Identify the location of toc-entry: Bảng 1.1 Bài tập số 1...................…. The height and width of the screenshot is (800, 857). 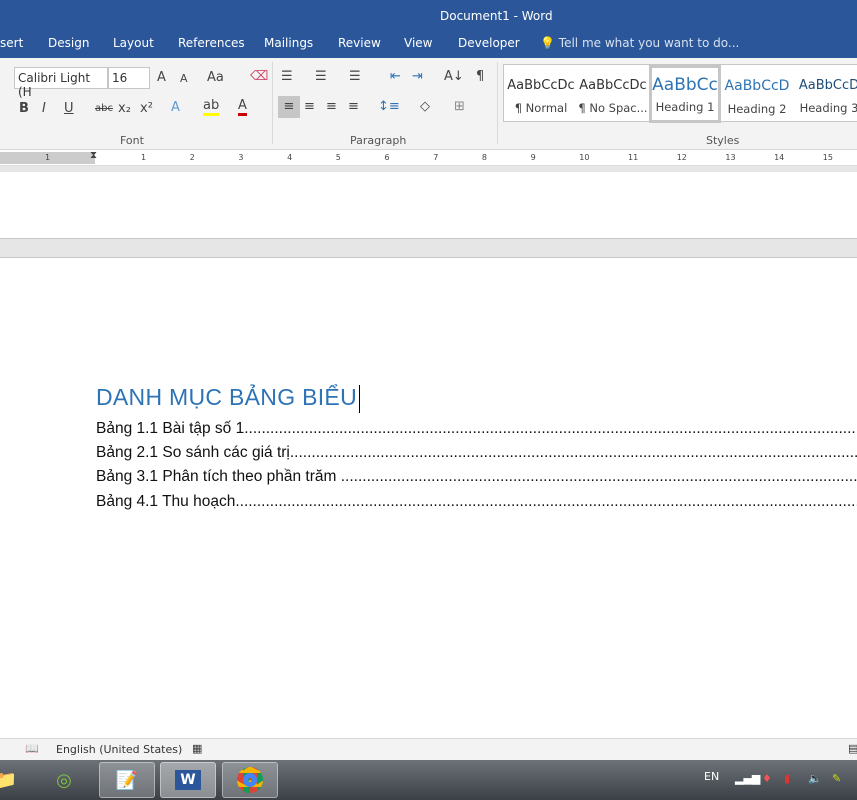
(476, 429).